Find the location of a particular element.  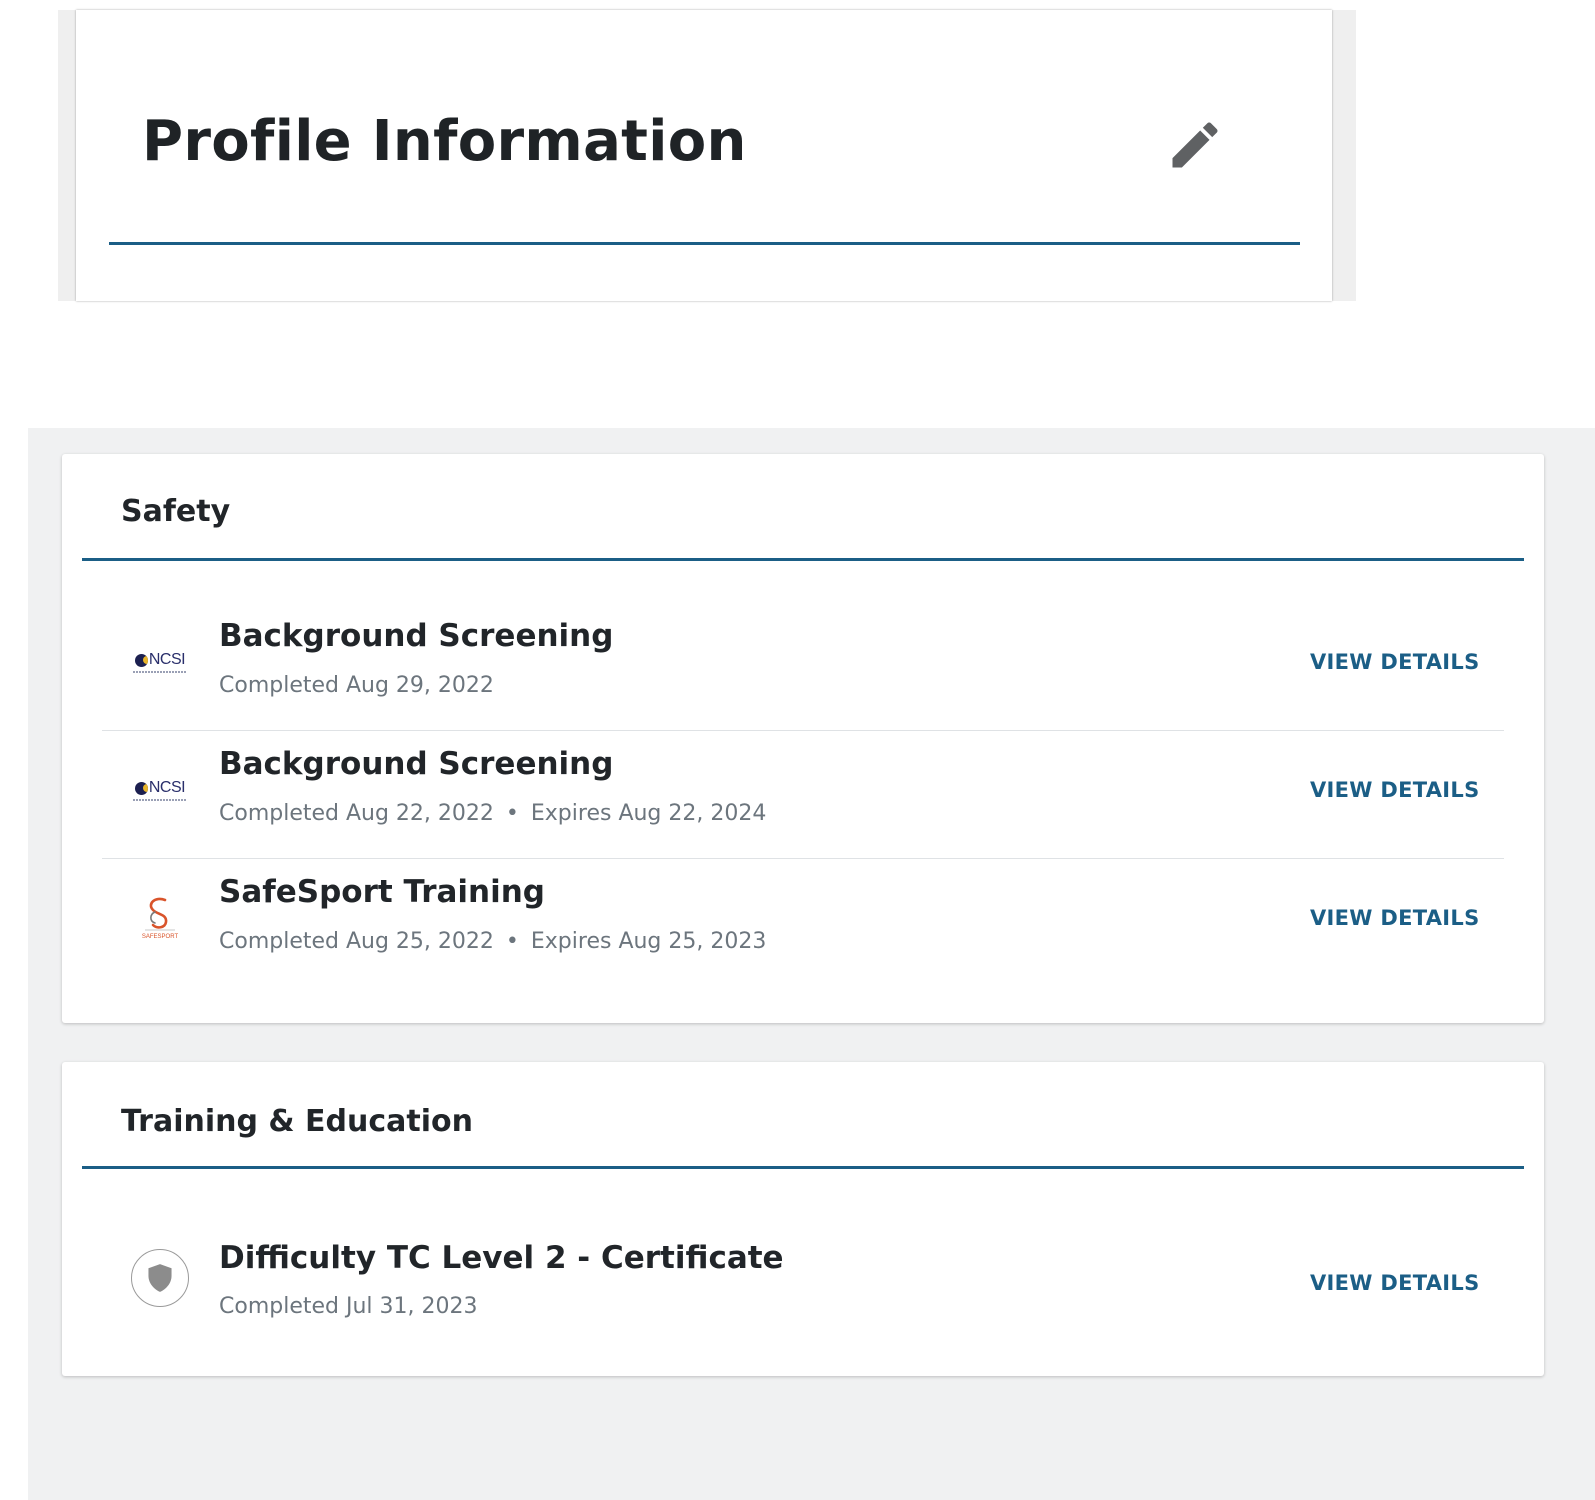

item-meta: Completed Jul 31, 2023 is located at coordinates (348, 1307).